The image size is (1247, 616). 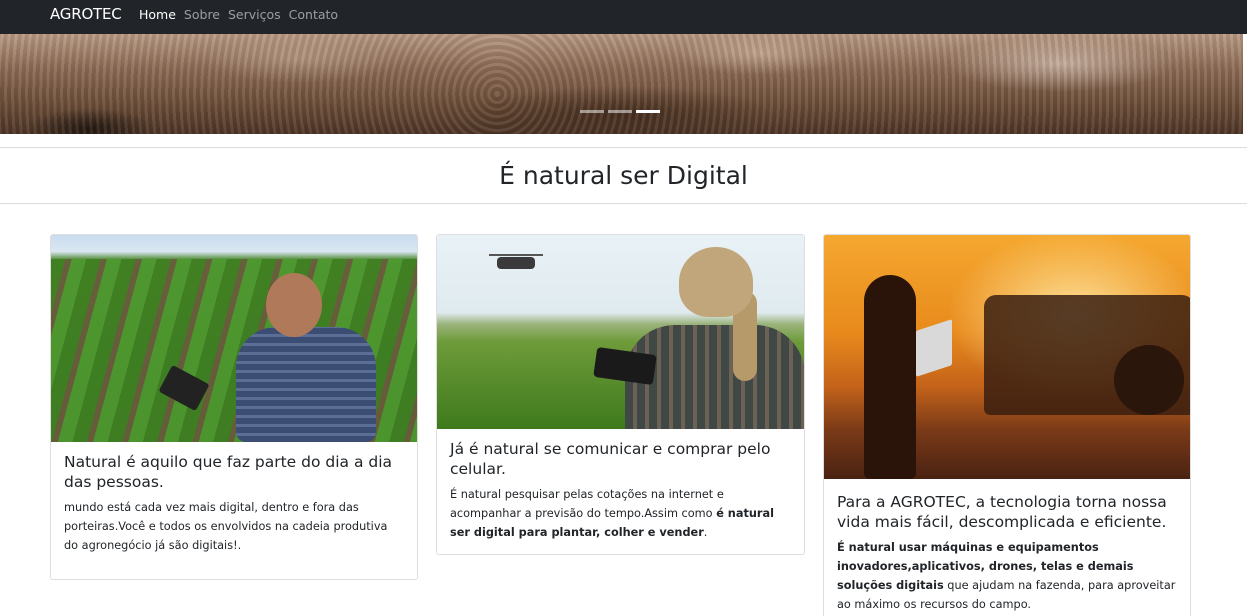 What do you see at coordinates (620, 332) in the screenshot?
I see `card-image-drone-field` at bounding box center [620, 332].